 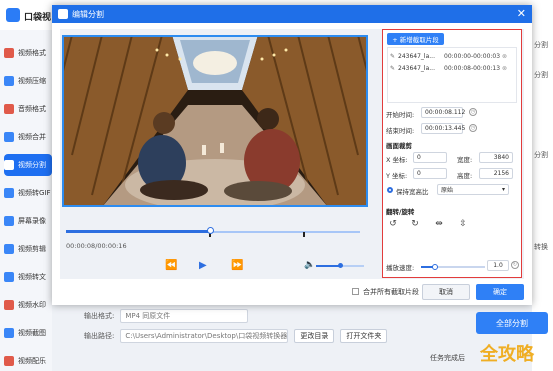 I want to click on playhead-handle, so click(x=211, y=230).